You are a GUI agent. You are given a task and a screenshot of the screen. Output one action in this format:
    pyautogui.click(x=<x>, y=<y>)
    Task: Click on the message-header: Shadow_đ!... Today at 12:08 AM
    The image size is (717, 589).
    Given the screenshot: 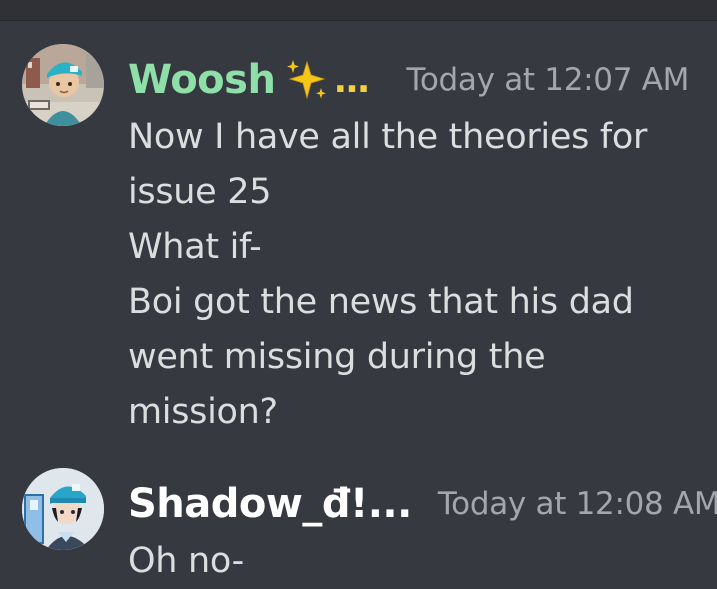 What is the action you would take?
    pyautogui.click(x=422, y=504)
    